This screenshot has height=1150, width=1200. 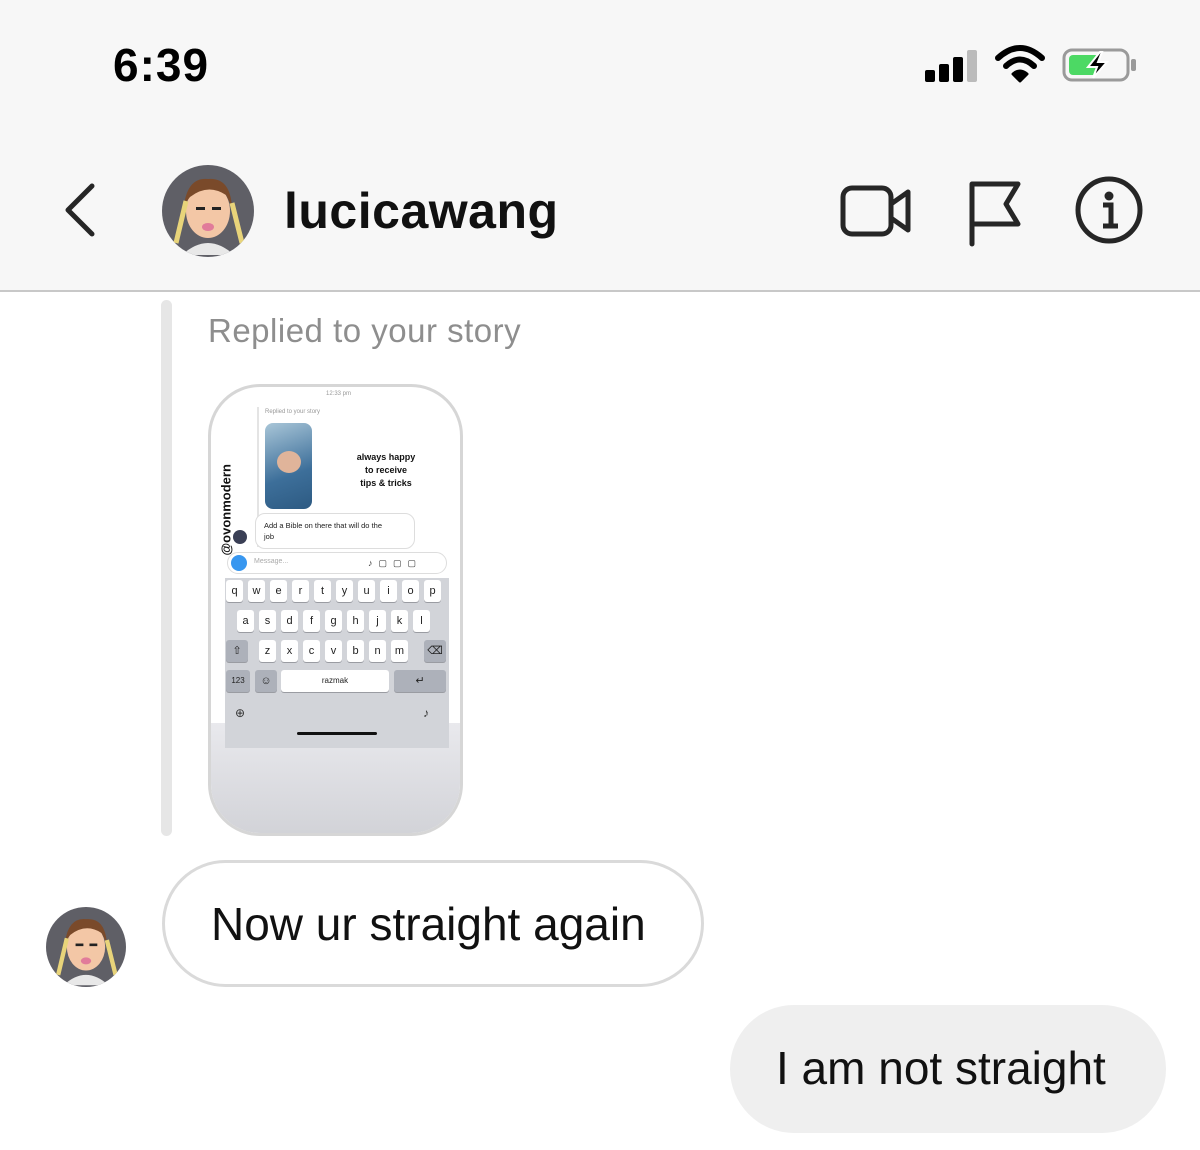 What do you see at coordinates (339, 394) in the screenshot?
I see `story-time: 12:33 pm` at bounding box center [339, 394].